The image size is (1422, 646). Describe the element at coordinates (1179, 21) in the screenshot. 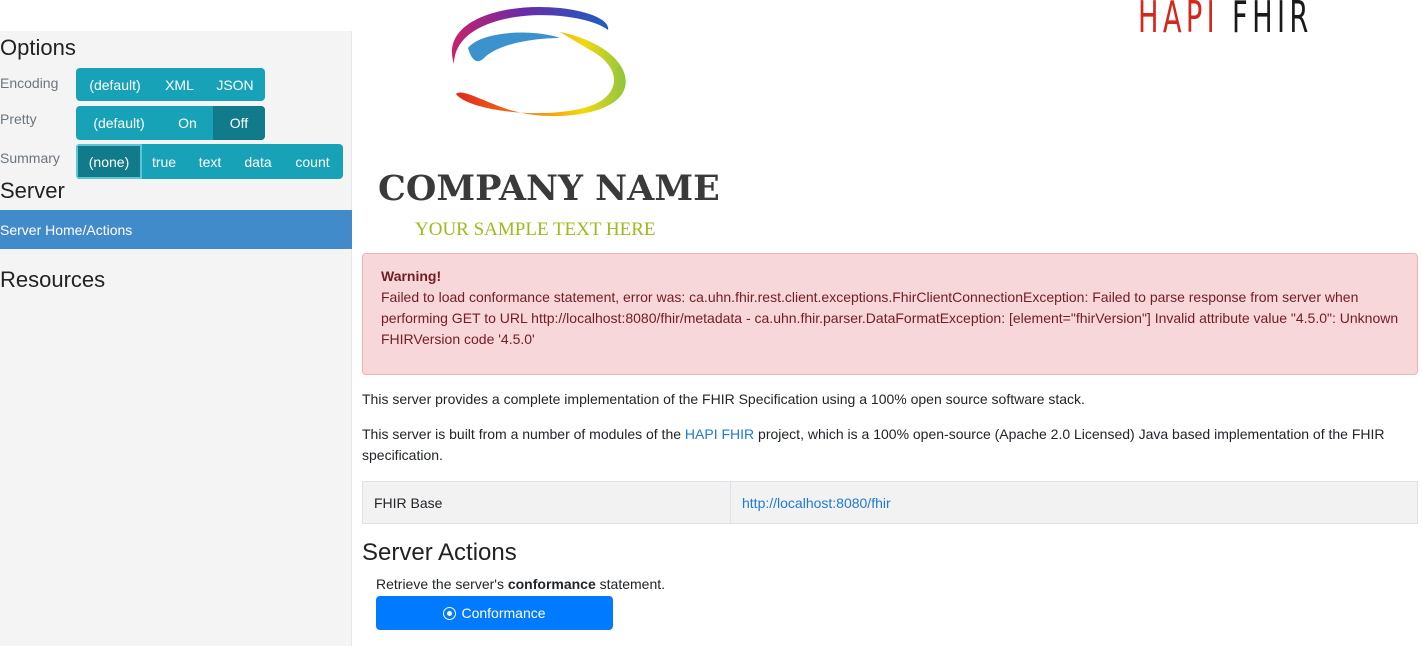

I see `hapi-logo-text: HAPI` at that location.